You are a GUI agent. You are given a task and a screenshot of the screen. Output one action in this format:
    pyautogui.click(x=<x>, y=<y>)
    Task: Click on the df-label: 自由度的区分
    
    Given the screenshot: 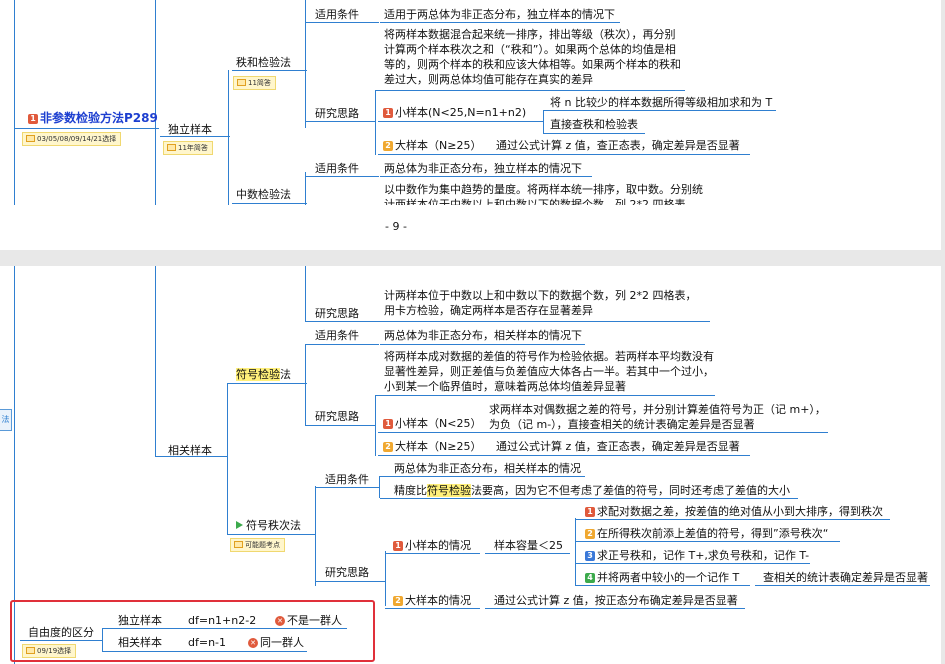 What is the action you would take?
    pyautogui.click(x=61, y=632)
    